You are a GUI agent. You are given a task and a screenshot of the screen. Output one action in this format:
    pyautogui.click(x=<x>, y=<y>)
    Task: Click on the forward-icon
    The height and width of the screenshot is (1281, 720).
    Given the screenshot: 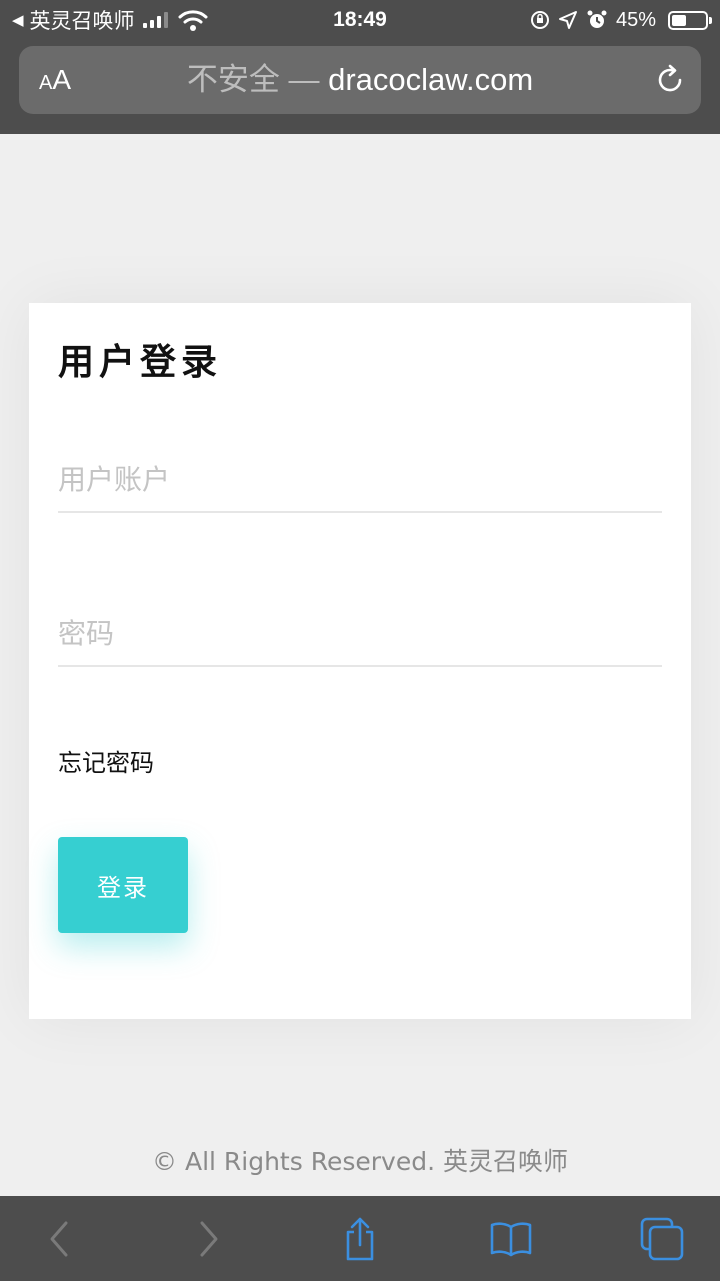 What is the action you would take?
    pyautogui.click(x=209, y=1239)
    